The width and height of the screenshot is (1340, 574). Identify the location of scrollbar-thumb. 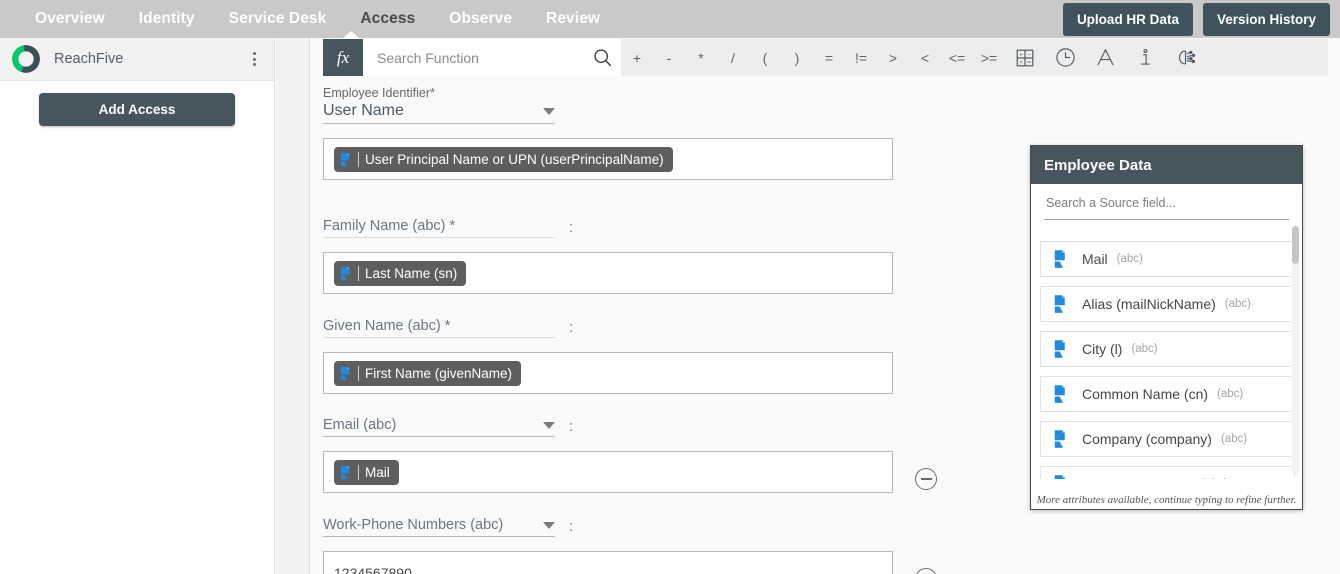
(1295, 245).